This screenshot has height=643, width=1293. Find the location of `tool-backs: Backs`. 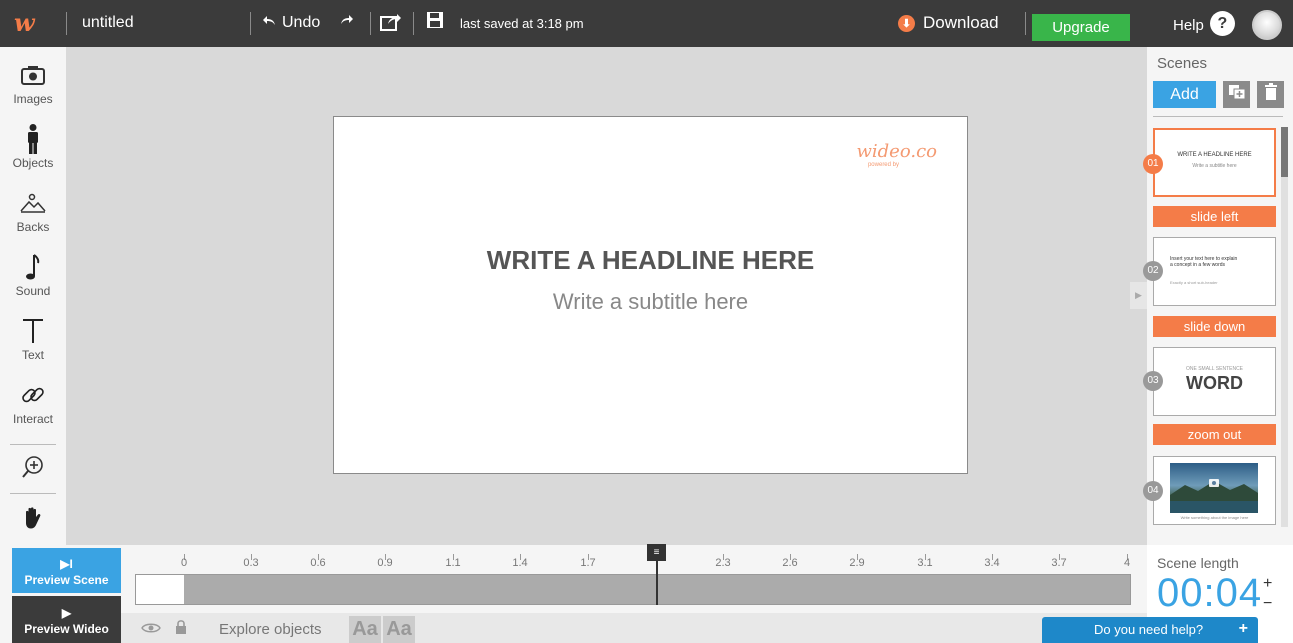

tool-backs: Backs is located at coordinates (33, 211).